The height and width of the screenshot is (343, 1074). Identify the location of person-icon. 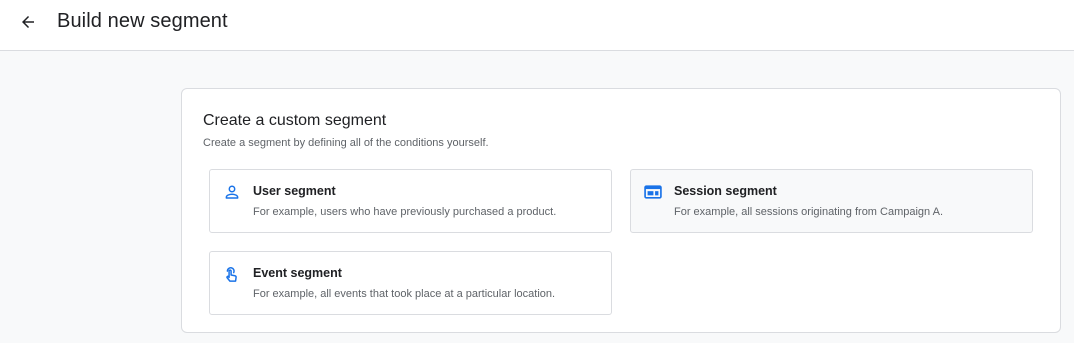
(232, 192).